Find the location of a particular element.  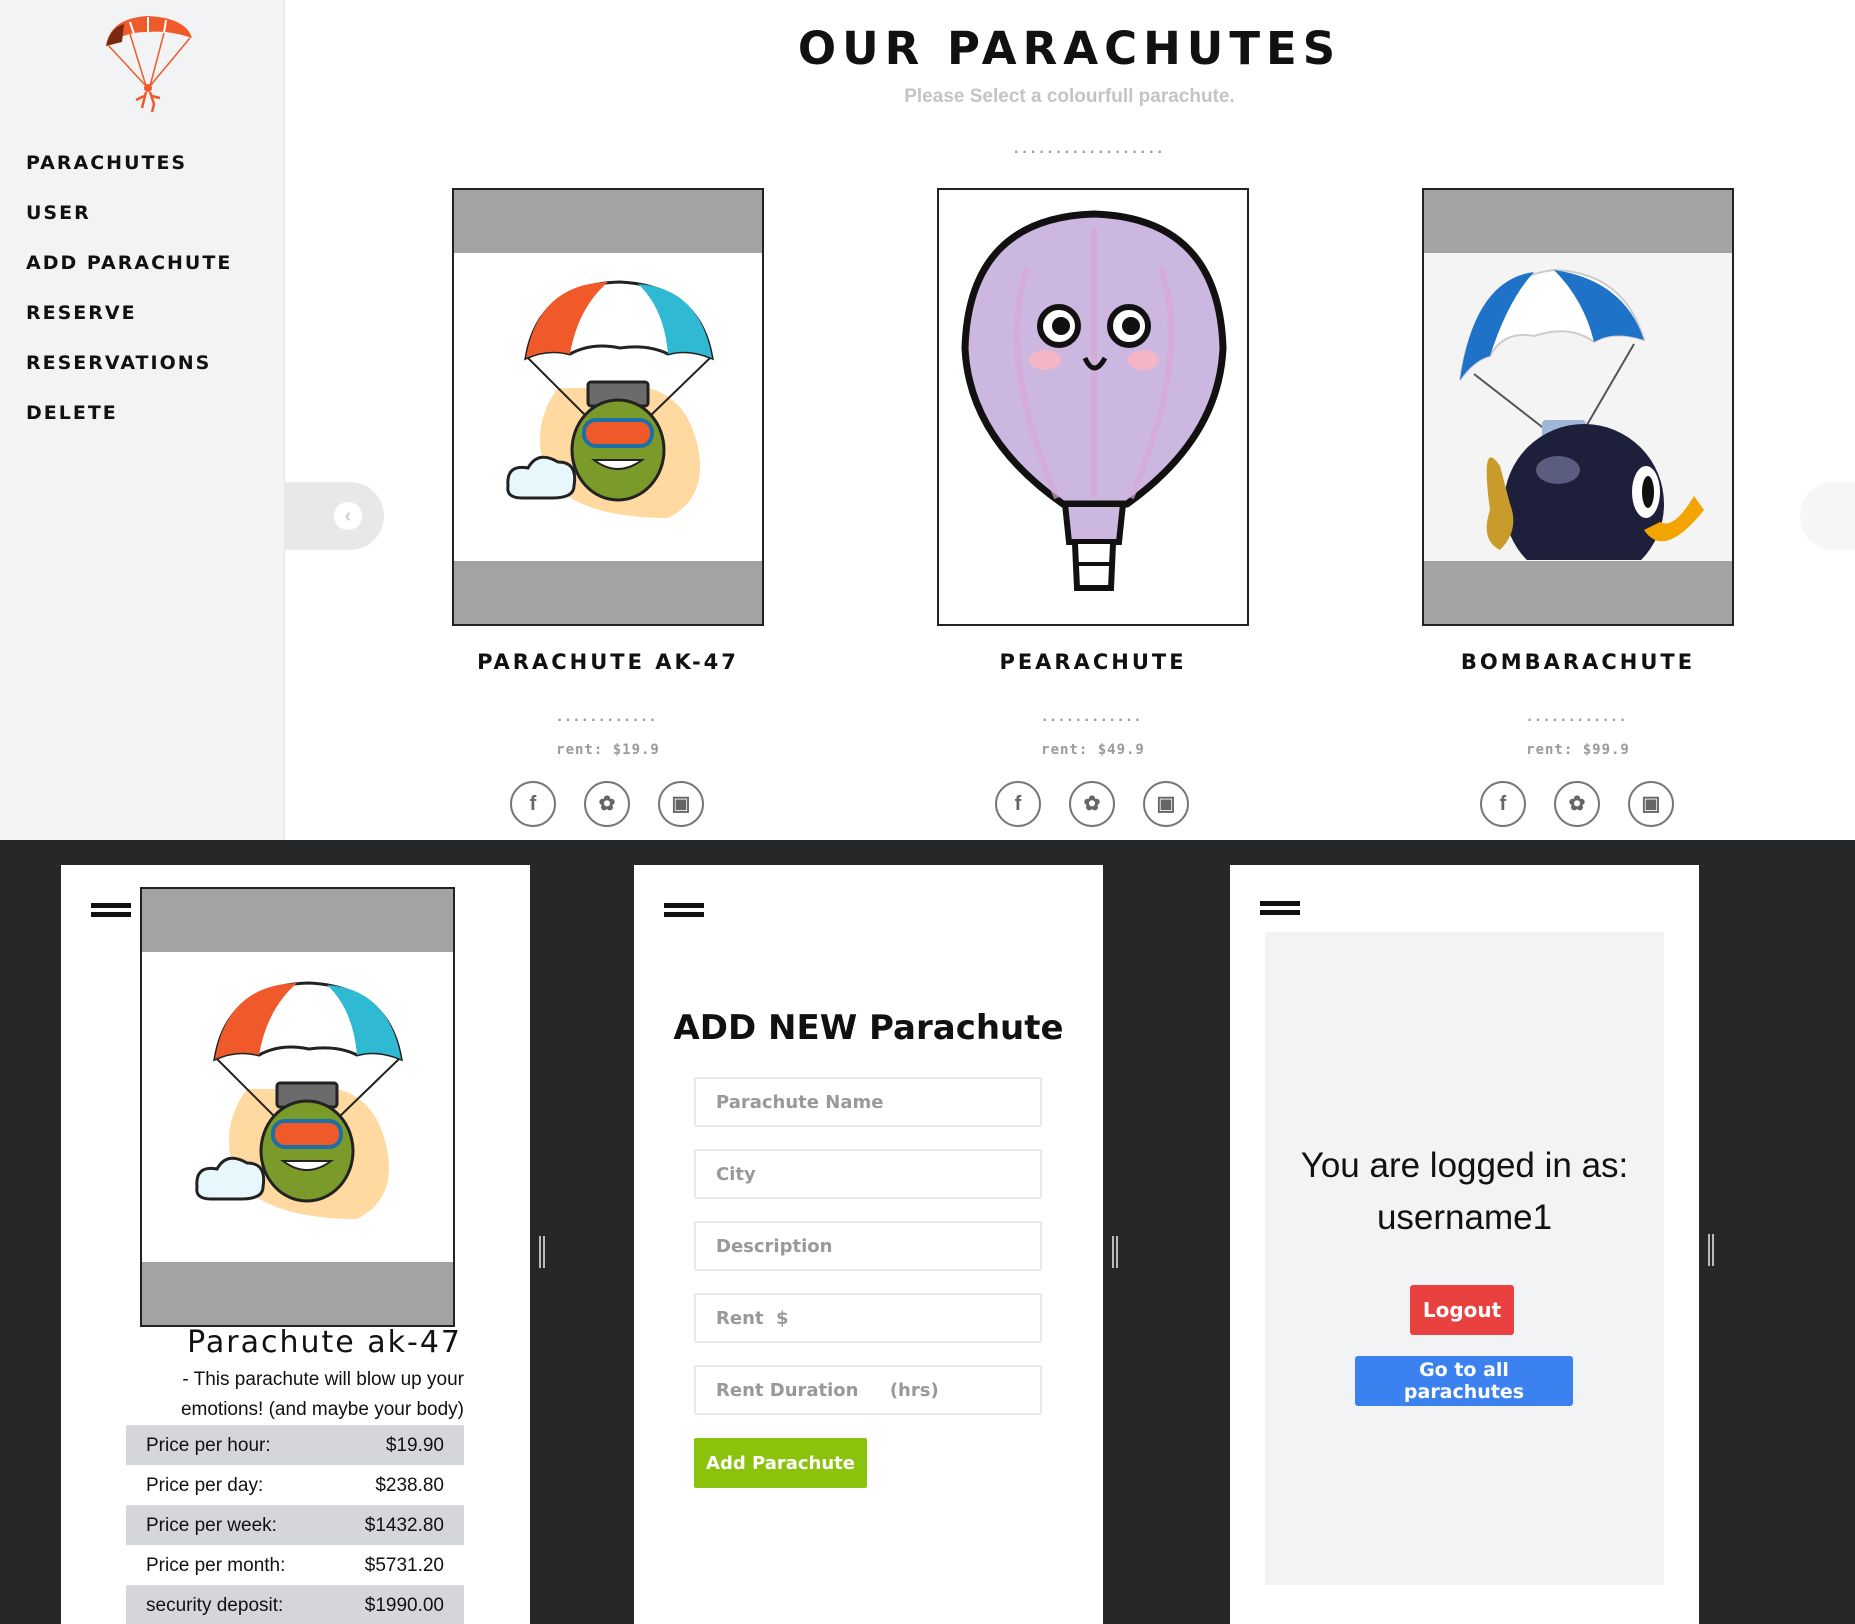

rent-field is located at coordinates (868, 1318).